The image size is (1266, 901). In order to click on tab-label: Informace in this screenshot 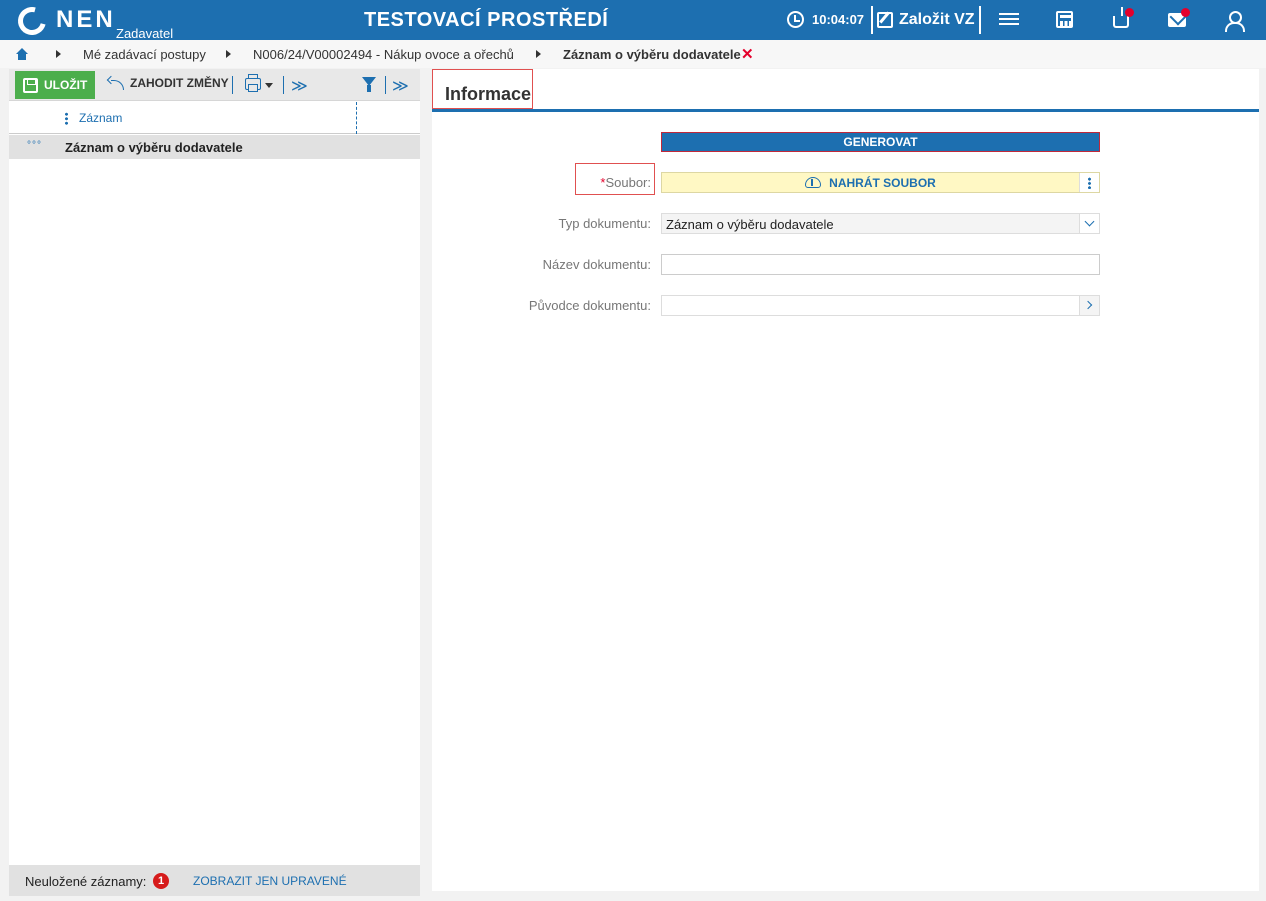, I will do `click(488, 94)`.